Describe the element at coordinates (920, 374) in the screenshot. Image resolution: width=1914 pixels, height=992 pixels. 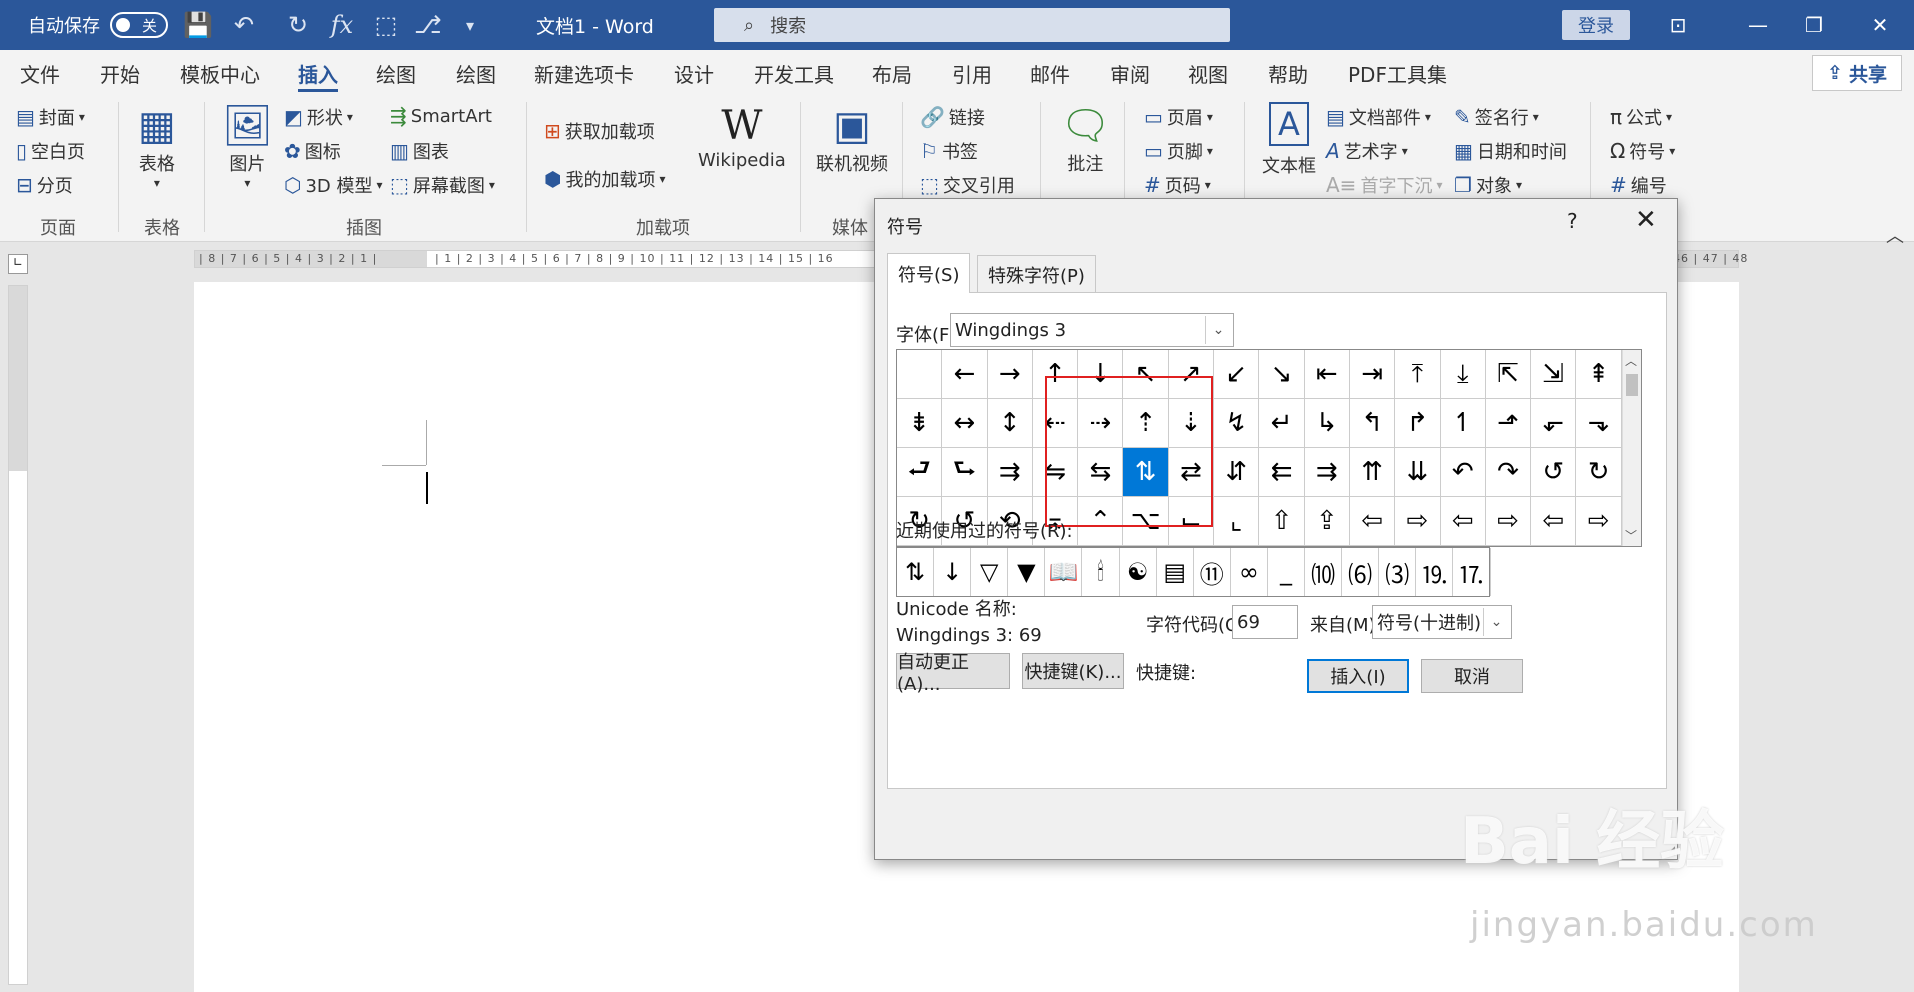
I see `symbol-cell` at that location.